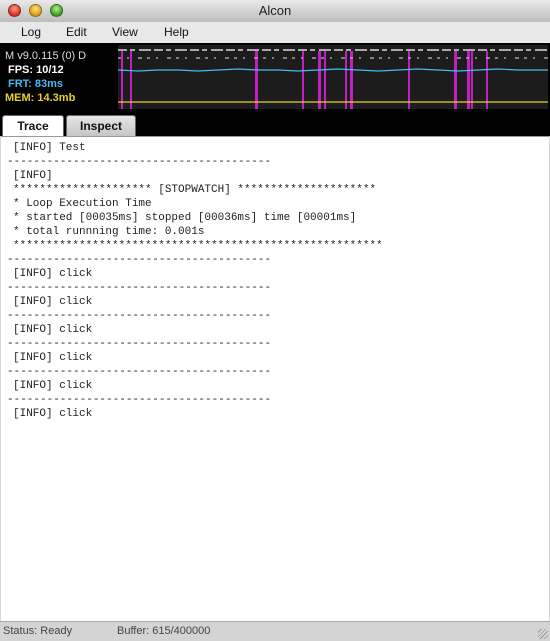 This screenshot has width=550, height=641. Describe the element at coordinates (109, 232) in the screenshot. I see `log-line: * total runnning time: 0.001s` at that location.